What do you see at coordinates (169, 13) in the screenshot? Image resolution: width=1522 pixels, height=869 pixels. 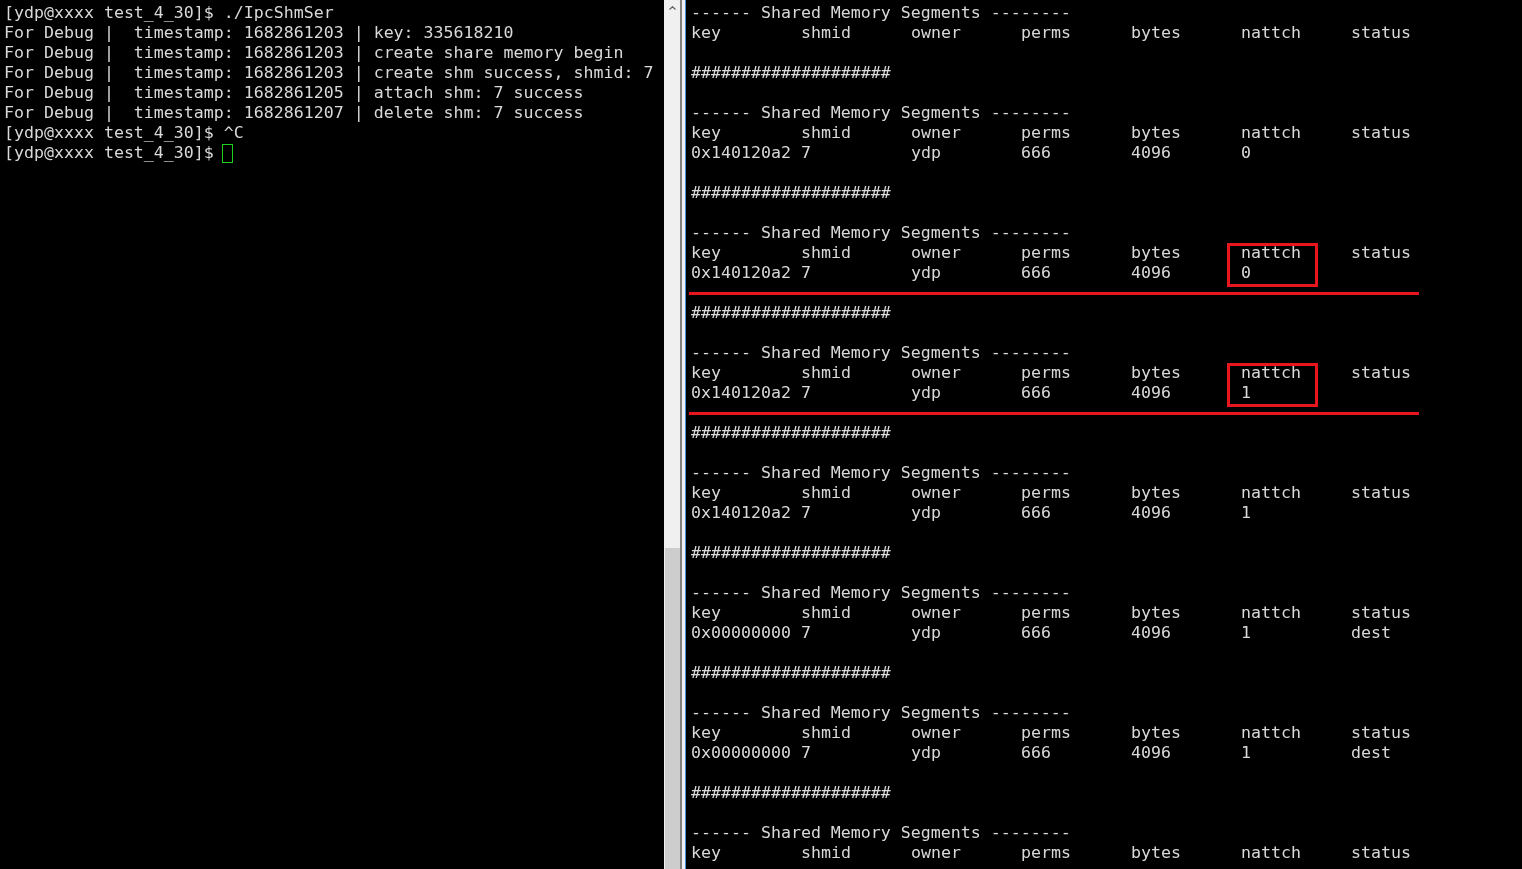 I see `terminal-line: [ydp@xxxx test_4_30]$ ./IpcShmSer` at bounding box center [169, 13].